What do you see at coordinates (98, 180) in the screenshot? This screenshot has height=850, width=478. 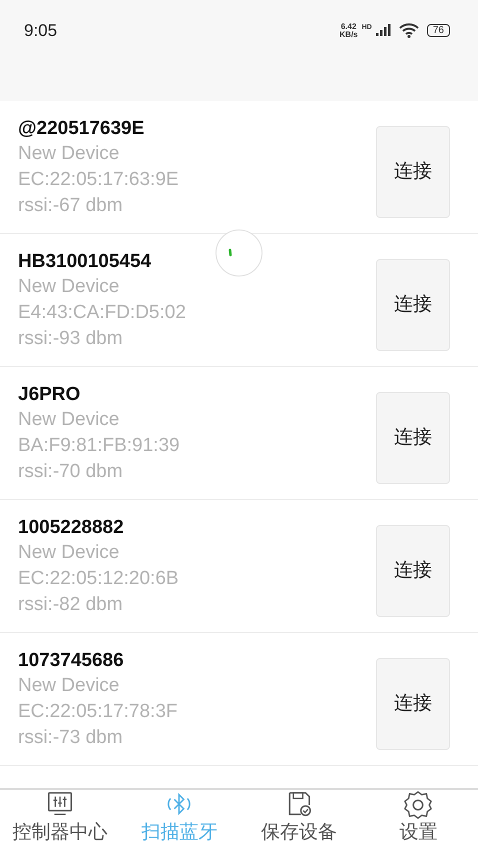 I see `device-address: EC:22:05:17:63:9E` at bounding box center [98, 180].